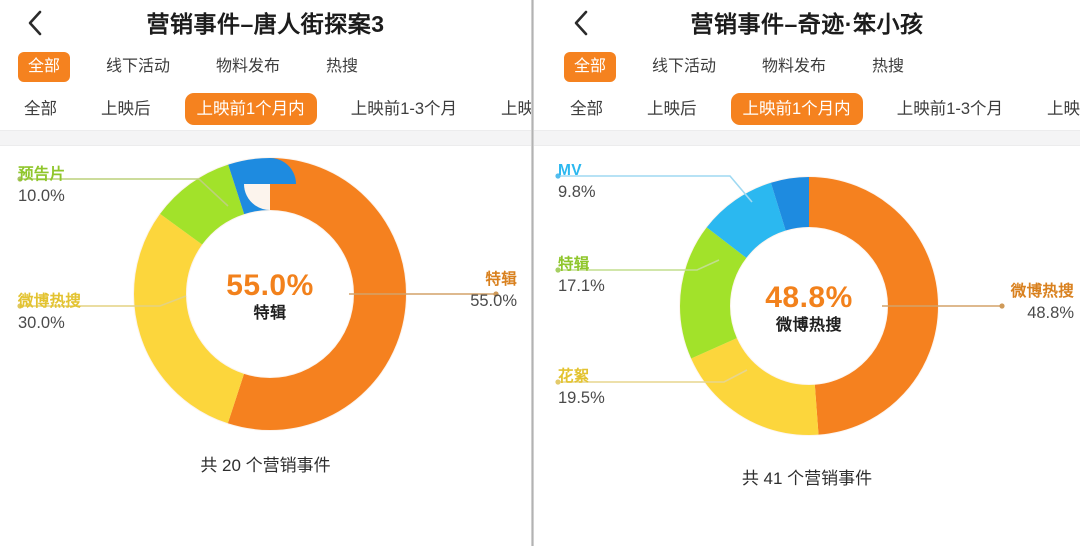 The height and width of the screenshot is (546, 1080). I want to click on callout-mv: MV 9.8%, so click(577, 182).